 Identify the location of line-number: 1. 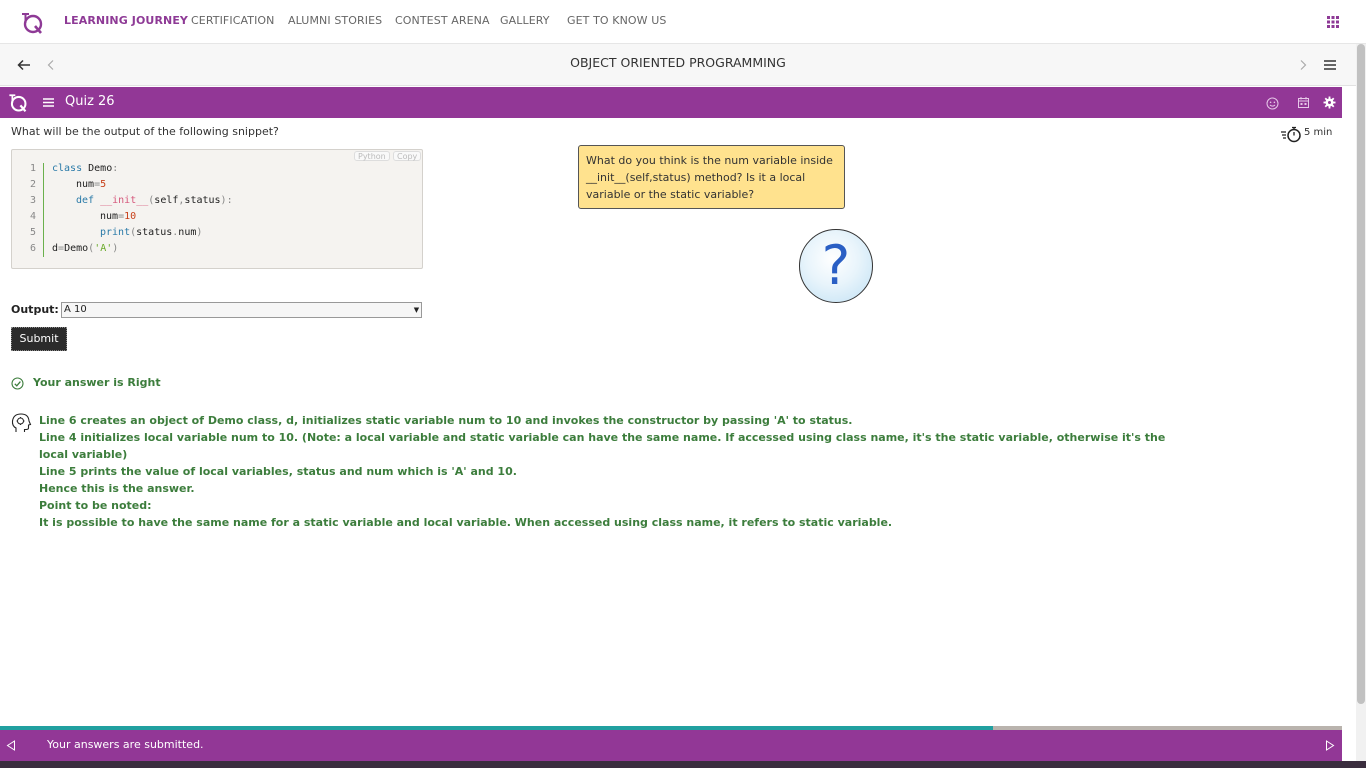
(32, 168).